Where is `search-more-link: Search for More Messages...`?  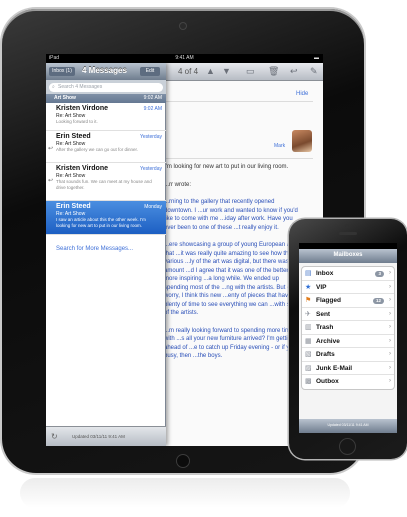 search-more-link: Search for More Messages... is located at coordinates (94, 249).